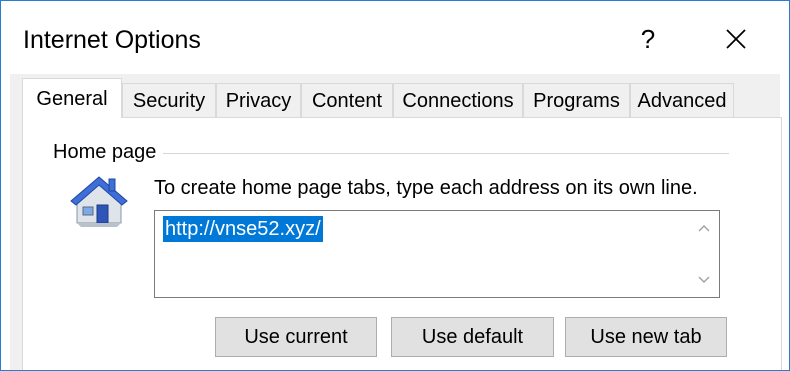 This screenshot has height=371, width=790. I want to click on tab-security: Security, so click(169, 100).